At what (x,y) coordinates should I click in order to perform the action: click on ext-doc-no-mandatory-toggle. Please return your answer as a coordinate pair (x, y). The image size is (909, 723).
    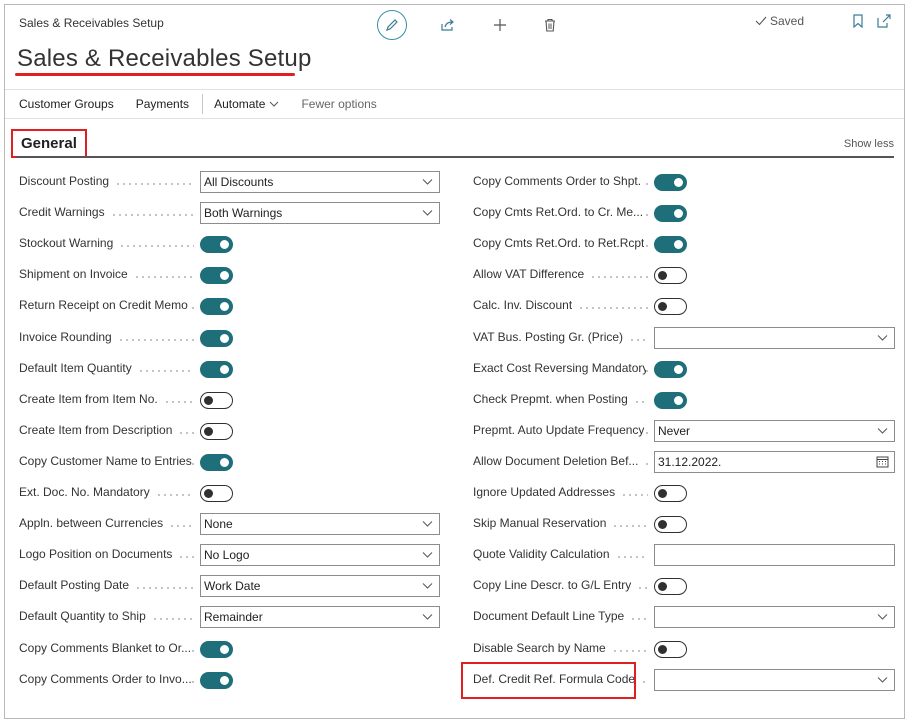
    Looking at the image, I should click on (216, 493).